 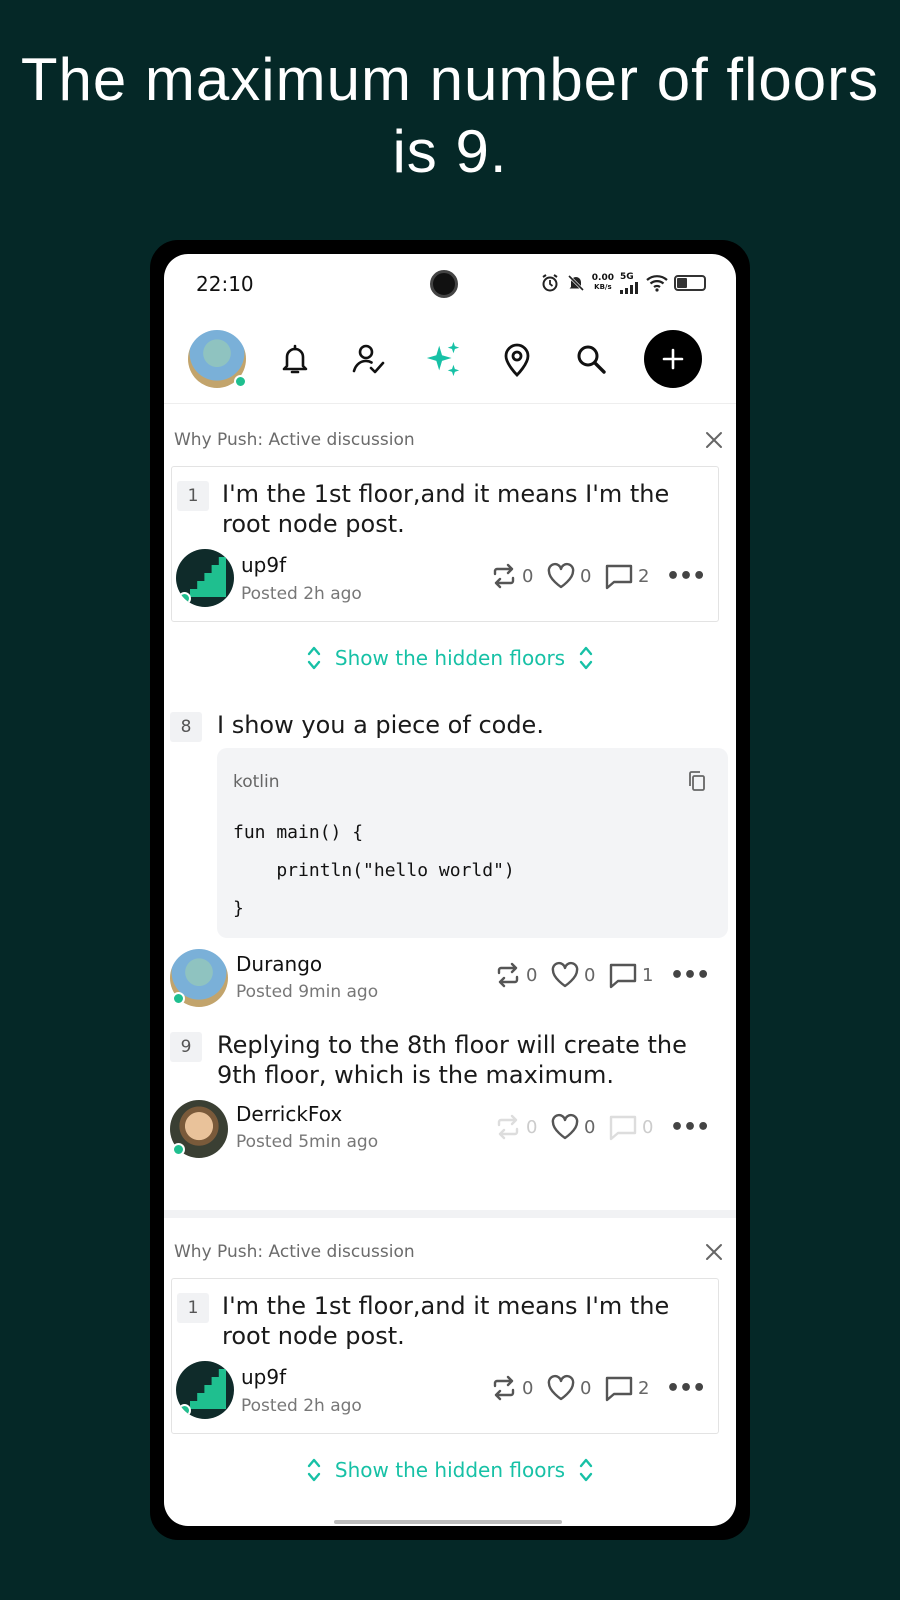 What do you see at coordinates (374, 871) in the screenshot?
I see `code-content: fun main() { println("hello world")}` at bounding box center [374, 871].